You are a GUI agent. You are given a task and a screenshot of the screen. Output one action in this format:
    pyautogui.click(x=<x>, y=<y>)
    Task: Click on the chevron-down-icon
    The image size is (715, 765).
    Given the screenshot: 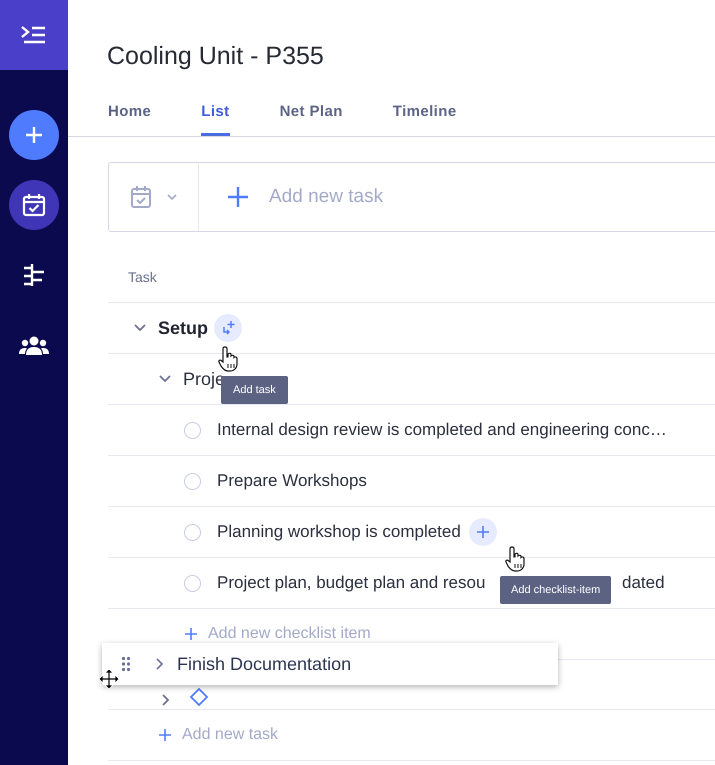 What is the action you would take?
    pyautogui.click(x=172, y=197)
    